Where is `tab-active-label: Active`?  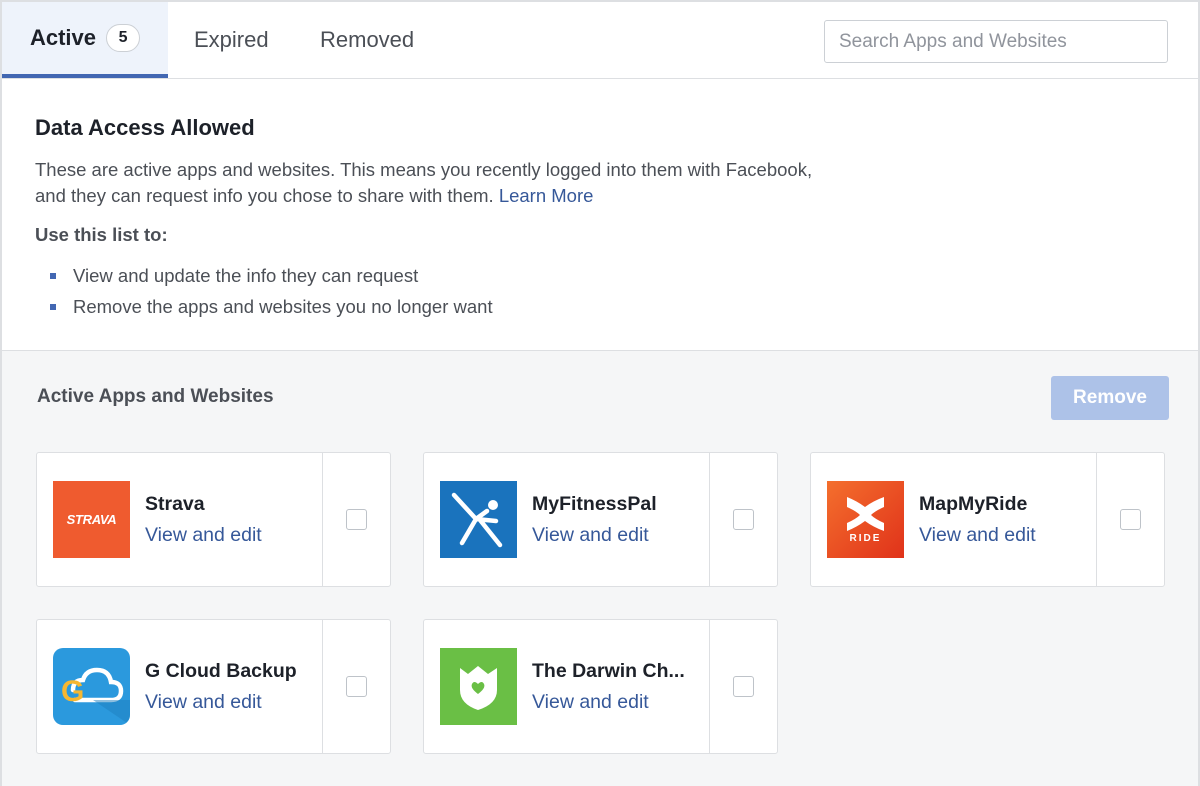
tab-active-label: Active is located at coordinates (63, 37).